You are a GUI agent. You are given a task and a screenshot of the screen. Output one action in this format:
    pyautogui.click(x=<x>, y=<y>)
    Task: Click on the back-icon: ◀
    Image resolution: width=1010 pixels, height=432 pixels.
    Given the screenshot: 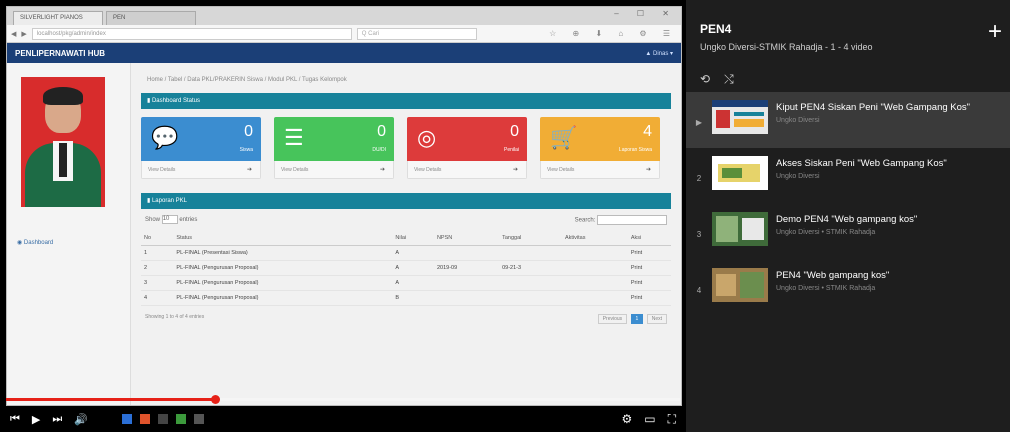 What is the action you would take?
    pyautogui.click(x=13, y=34)
    